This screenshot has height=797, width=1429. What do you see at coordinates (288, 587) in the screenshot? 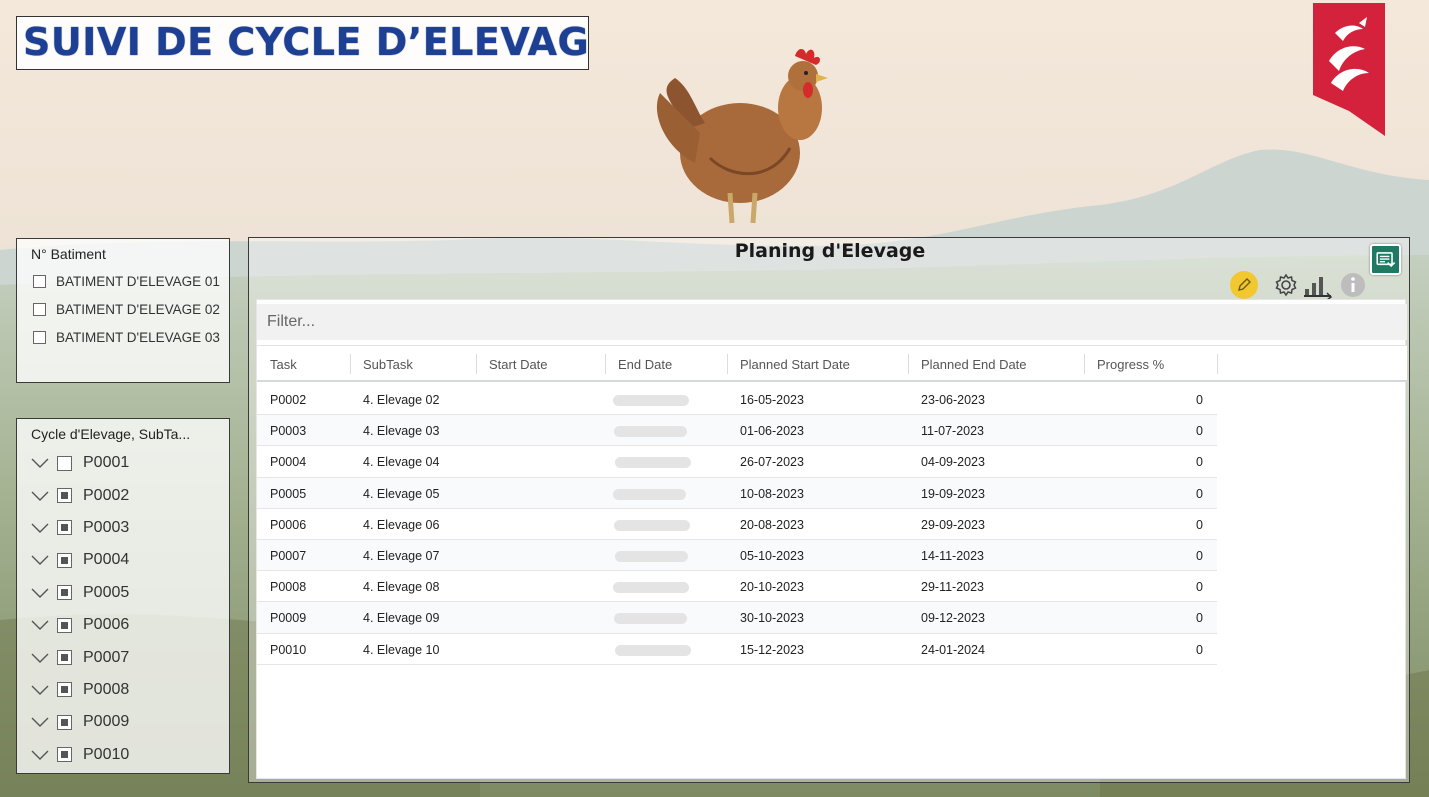
I see `task-cell: P0008` at bounding box center [288, 587].